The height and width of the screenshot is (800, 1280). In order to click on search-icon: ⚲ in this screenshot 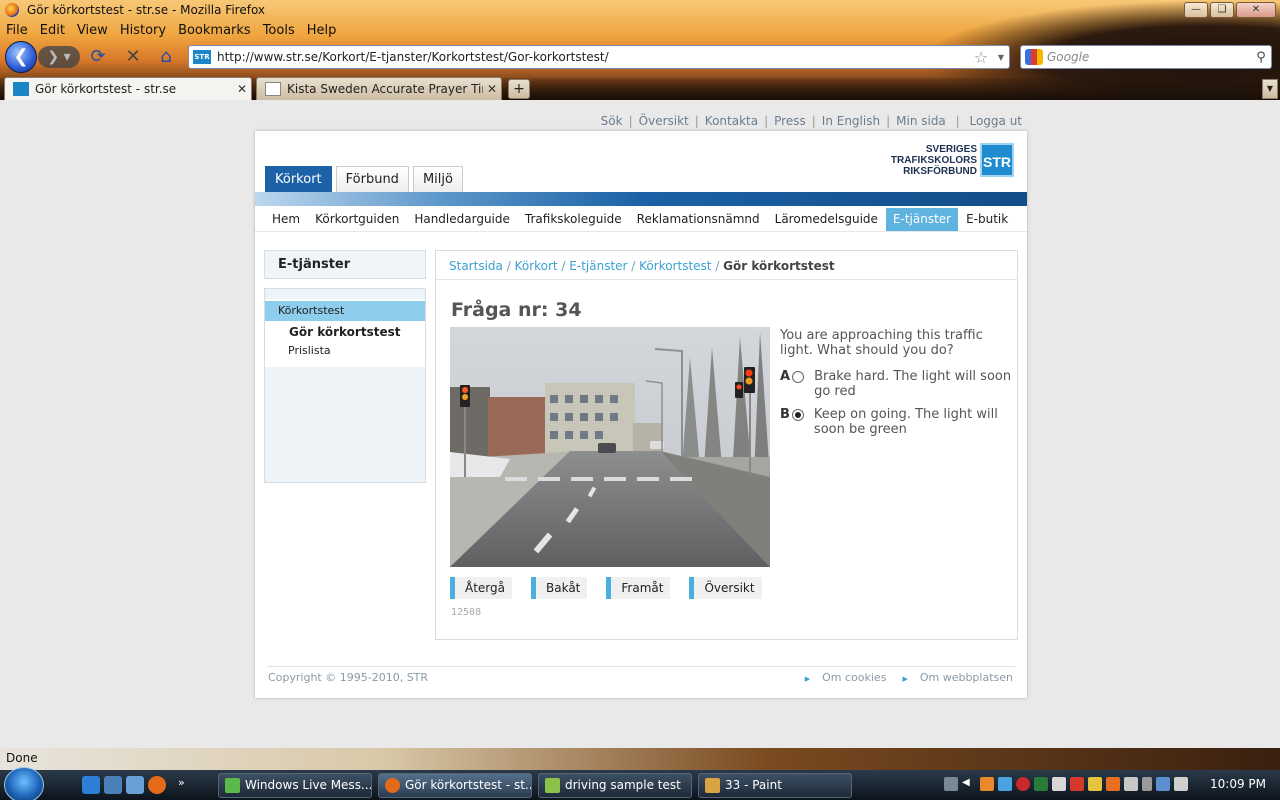, I will do `click(1261, 57)`.